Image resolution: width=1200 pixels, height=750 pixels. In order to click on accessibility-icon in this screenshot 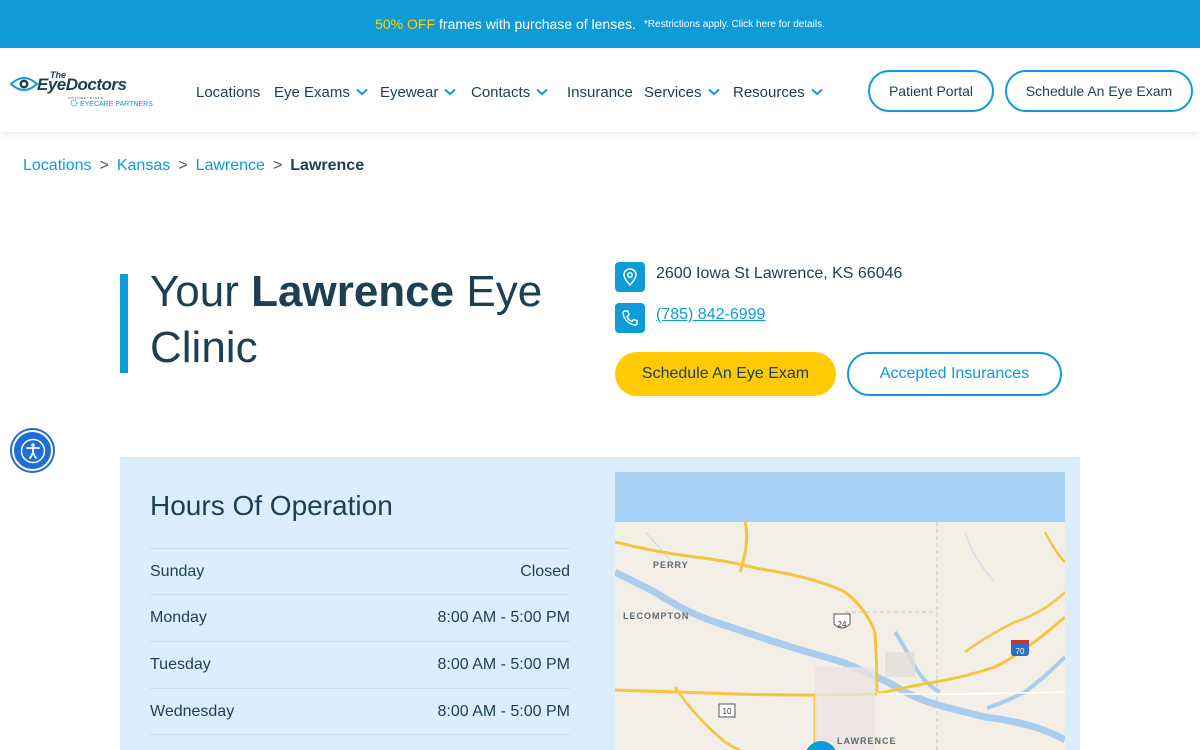, I will do `click(32, 450)`.